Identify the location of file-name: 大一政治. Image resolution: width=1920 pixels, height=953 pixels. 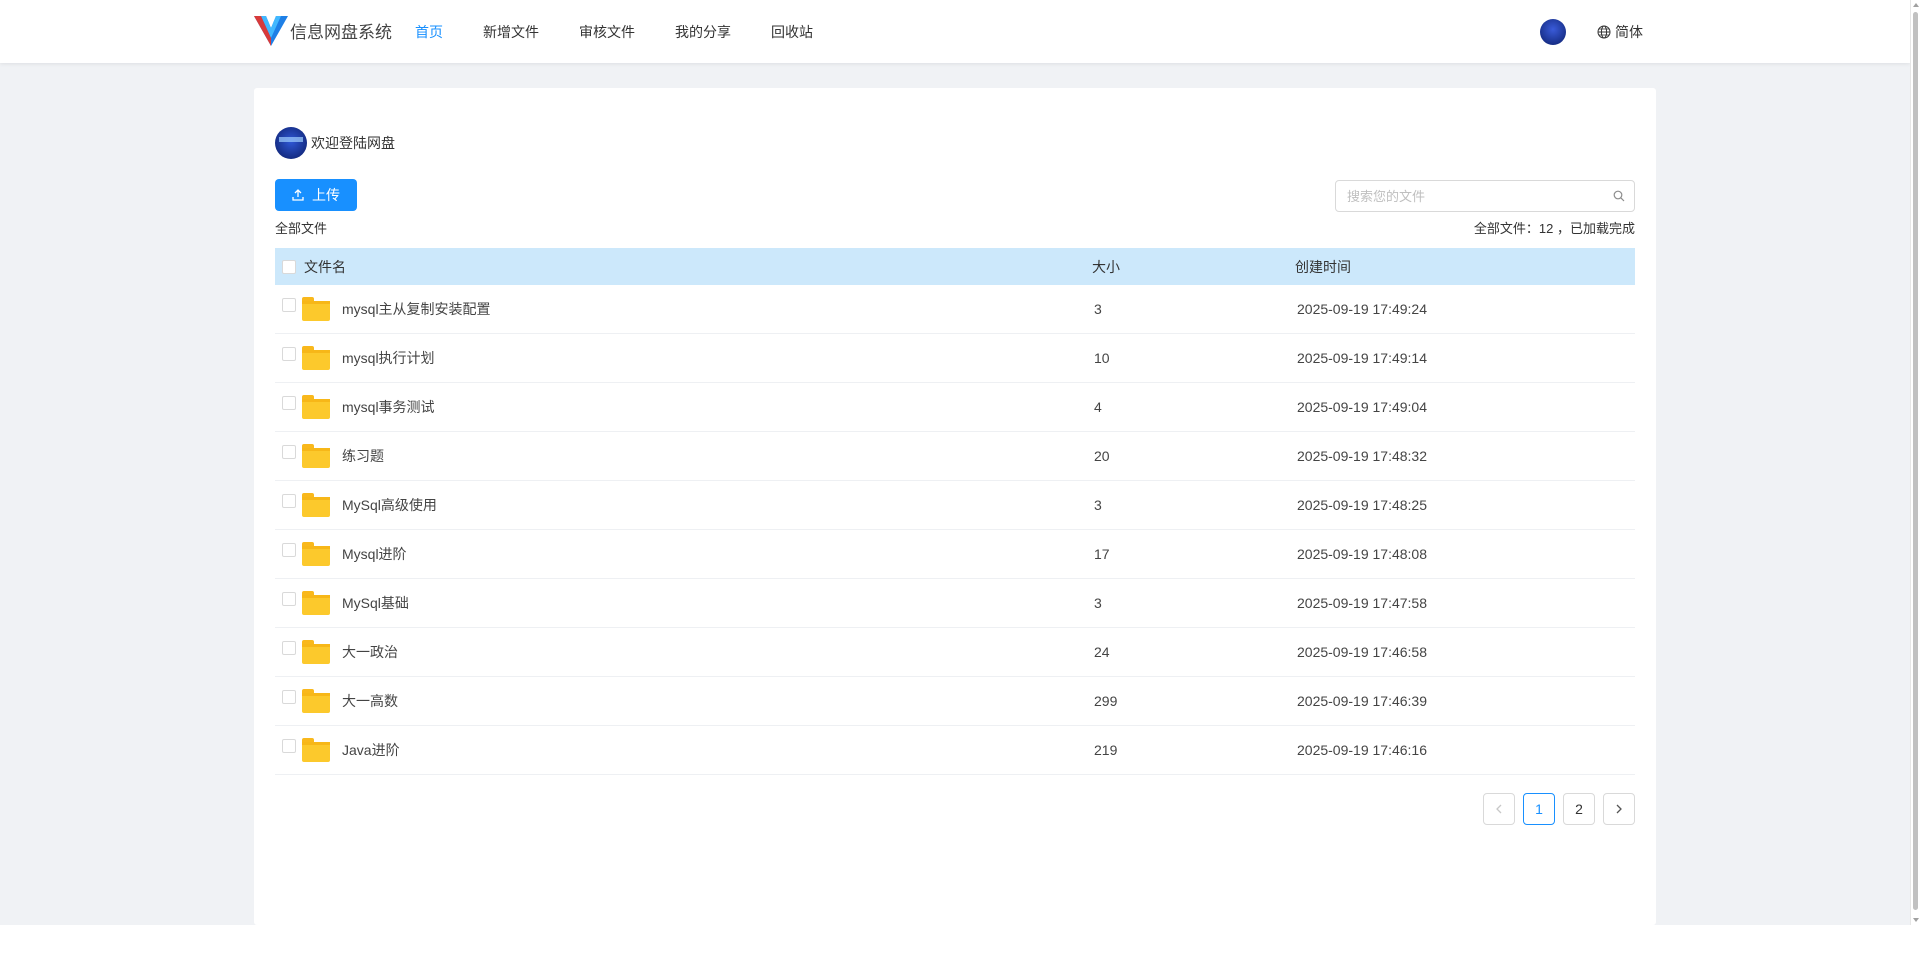
(370, 652).